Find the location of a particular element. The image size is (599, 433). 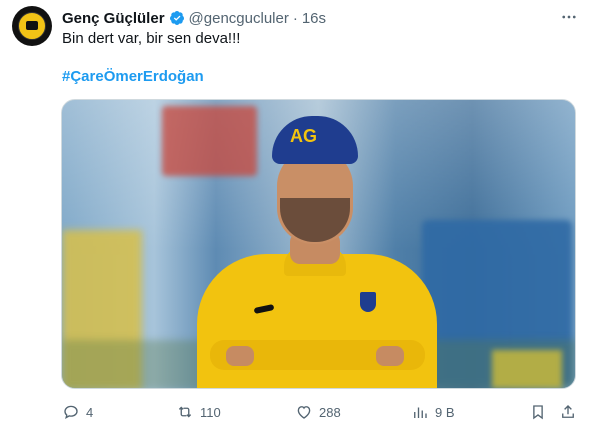

tweet-header: Genç Güçlüler @gencgucluler · 16s is located at coordinates (194, 18).